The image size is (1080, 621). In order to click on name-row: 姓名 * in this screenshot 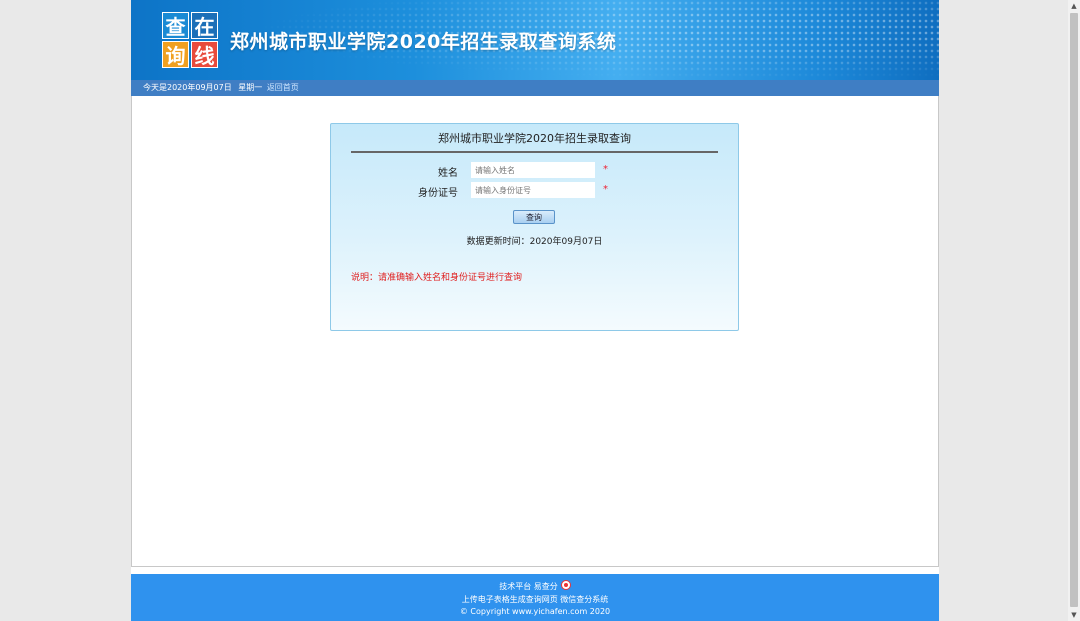, I will do `click(534, 170)`.